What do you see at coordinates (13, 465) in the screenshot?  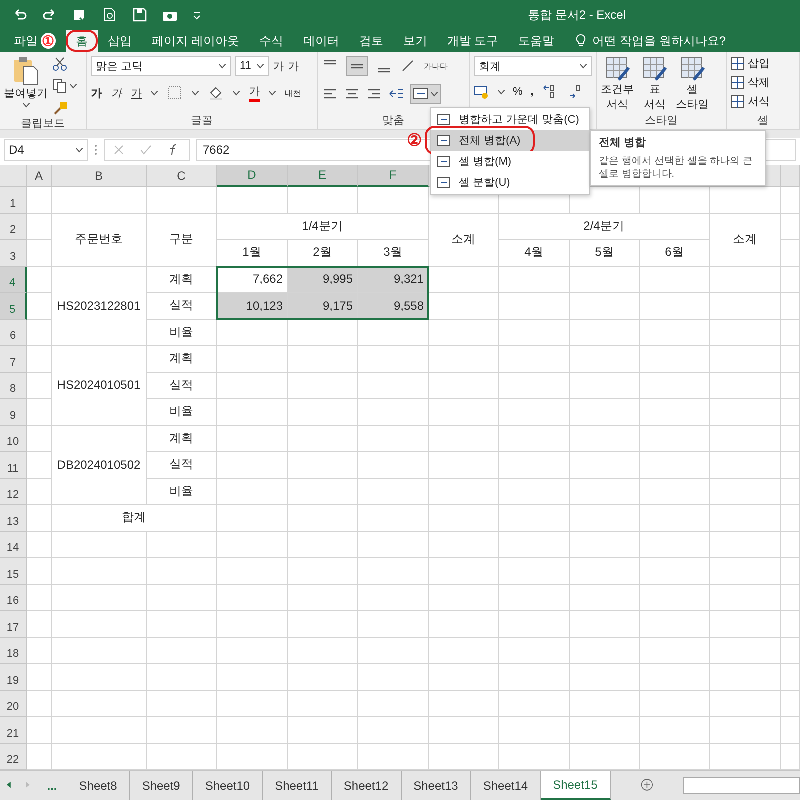 I see `row-header: 11` at bounding box center [13, 465].